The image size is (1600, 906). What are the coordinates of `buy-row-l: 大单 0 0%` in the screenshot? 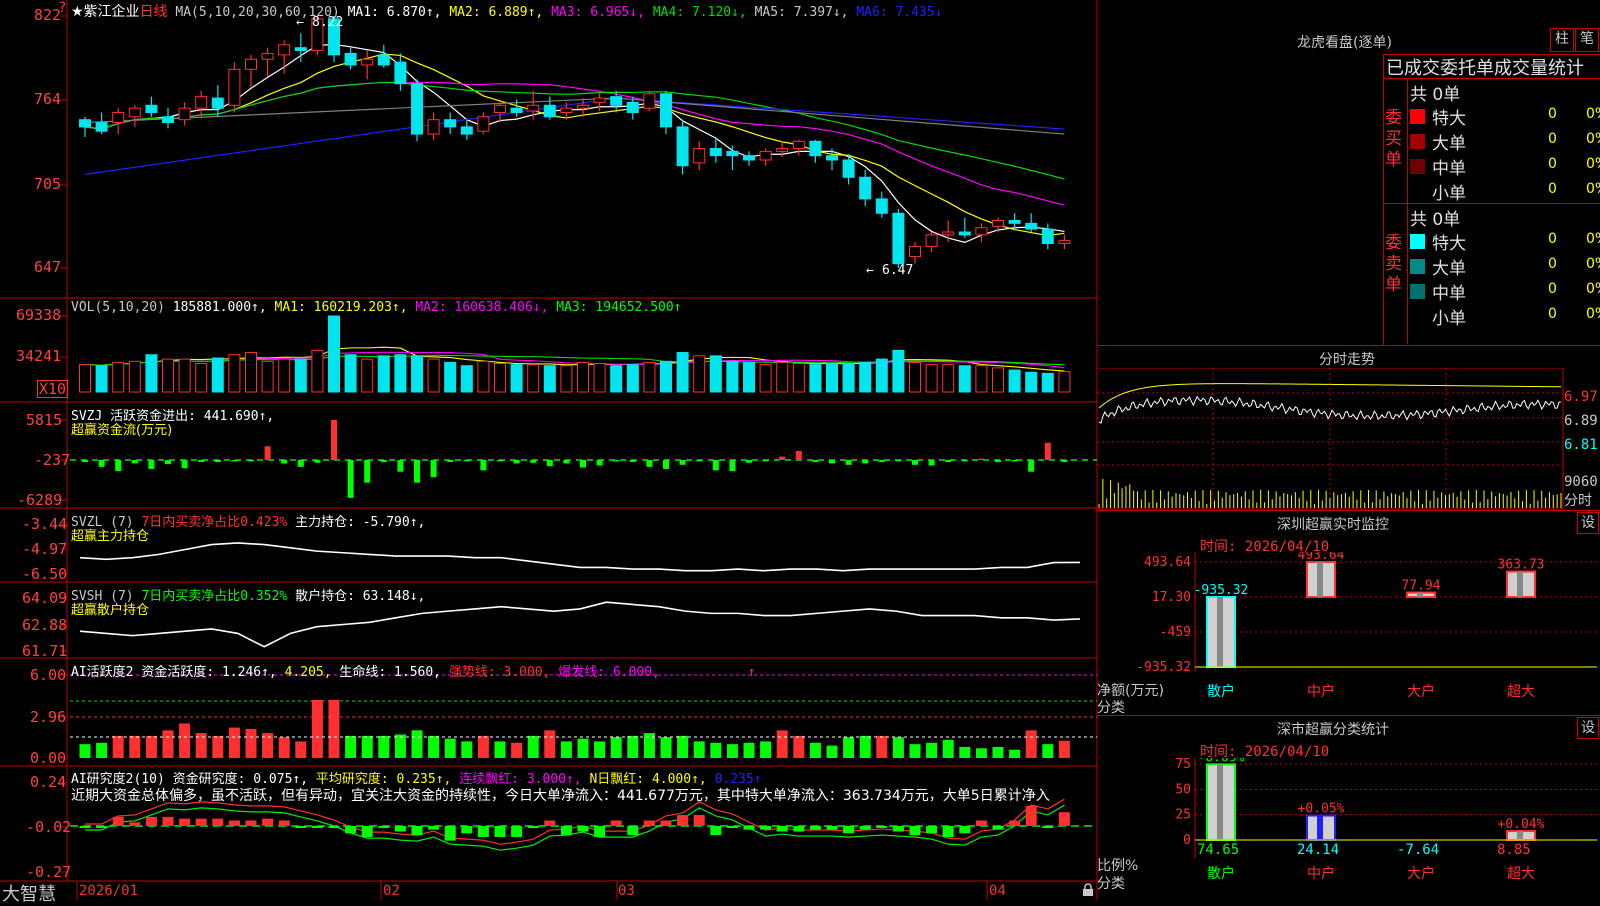 It's located at (1505, 141).